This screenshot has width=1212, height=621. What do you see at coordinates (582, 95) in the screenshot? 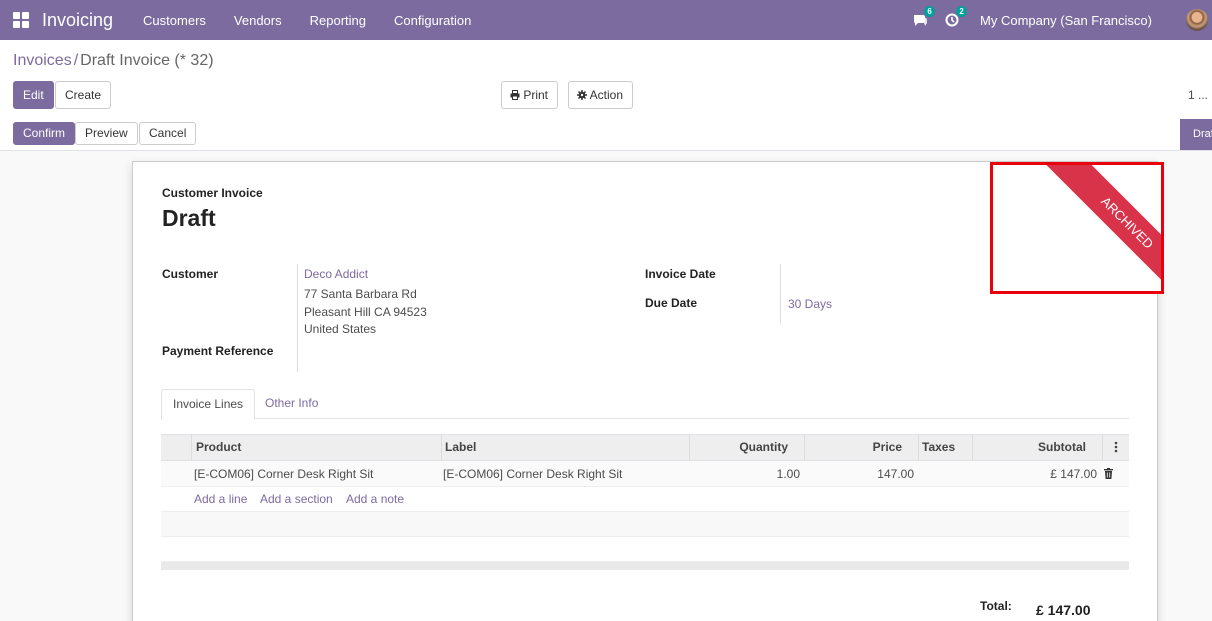
I see `gear-icon` at bounding box center [582, 95].